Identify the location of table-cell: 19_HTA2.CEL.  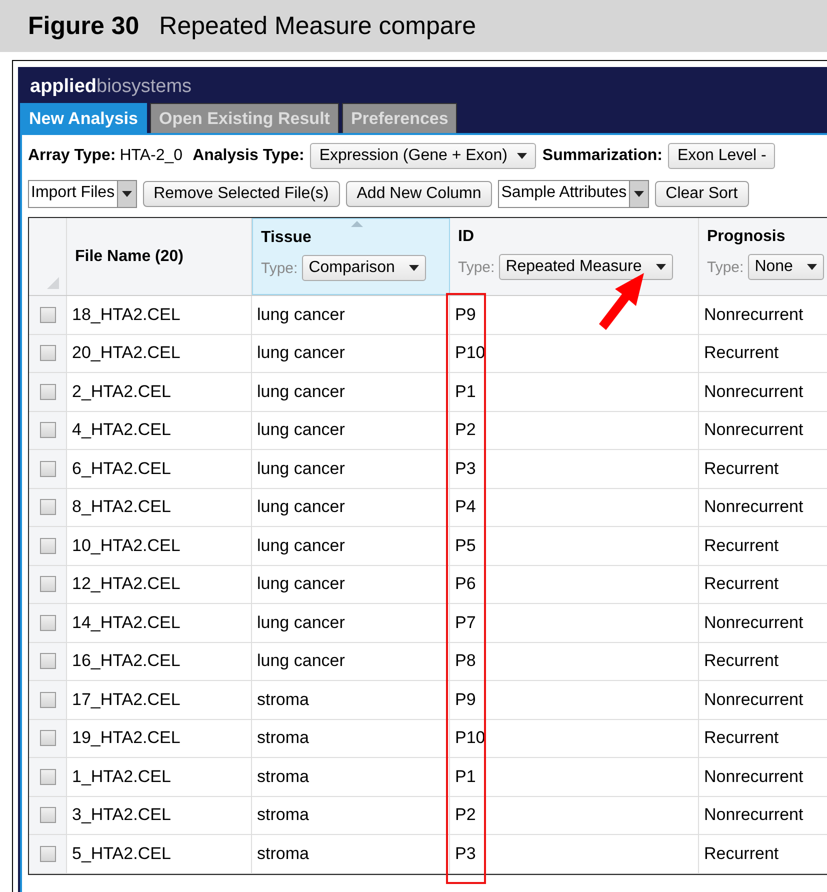
(159, 738).